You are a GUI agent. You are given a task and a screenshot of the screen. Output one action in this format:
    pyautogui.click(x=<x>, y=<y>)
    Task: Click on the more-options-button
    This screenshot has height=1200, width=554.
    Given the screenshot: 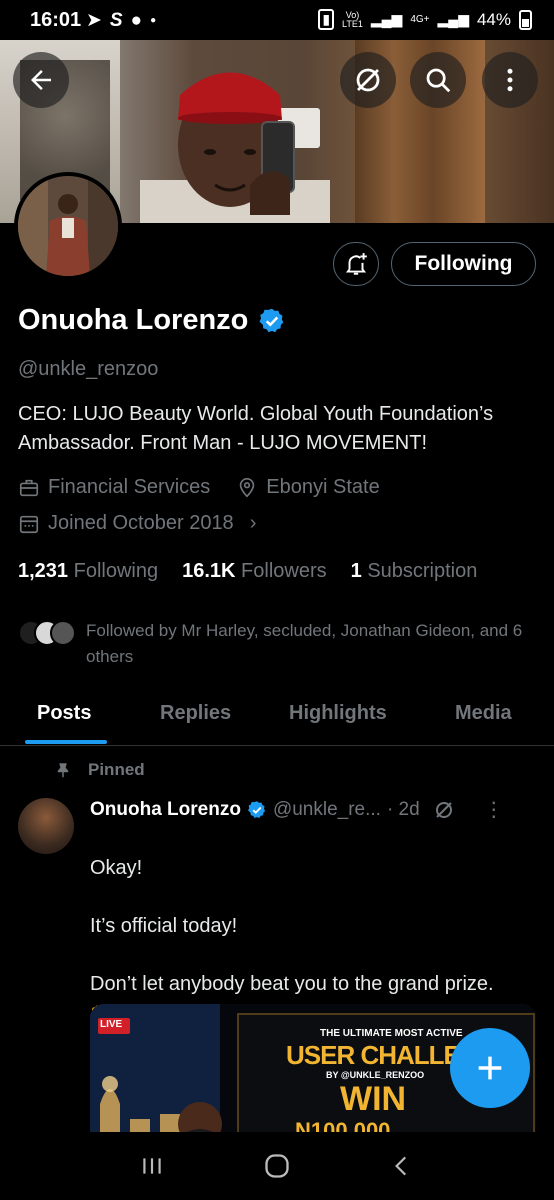 What is the action you would take?
    pyautogui.click(x=510, y=80)
    